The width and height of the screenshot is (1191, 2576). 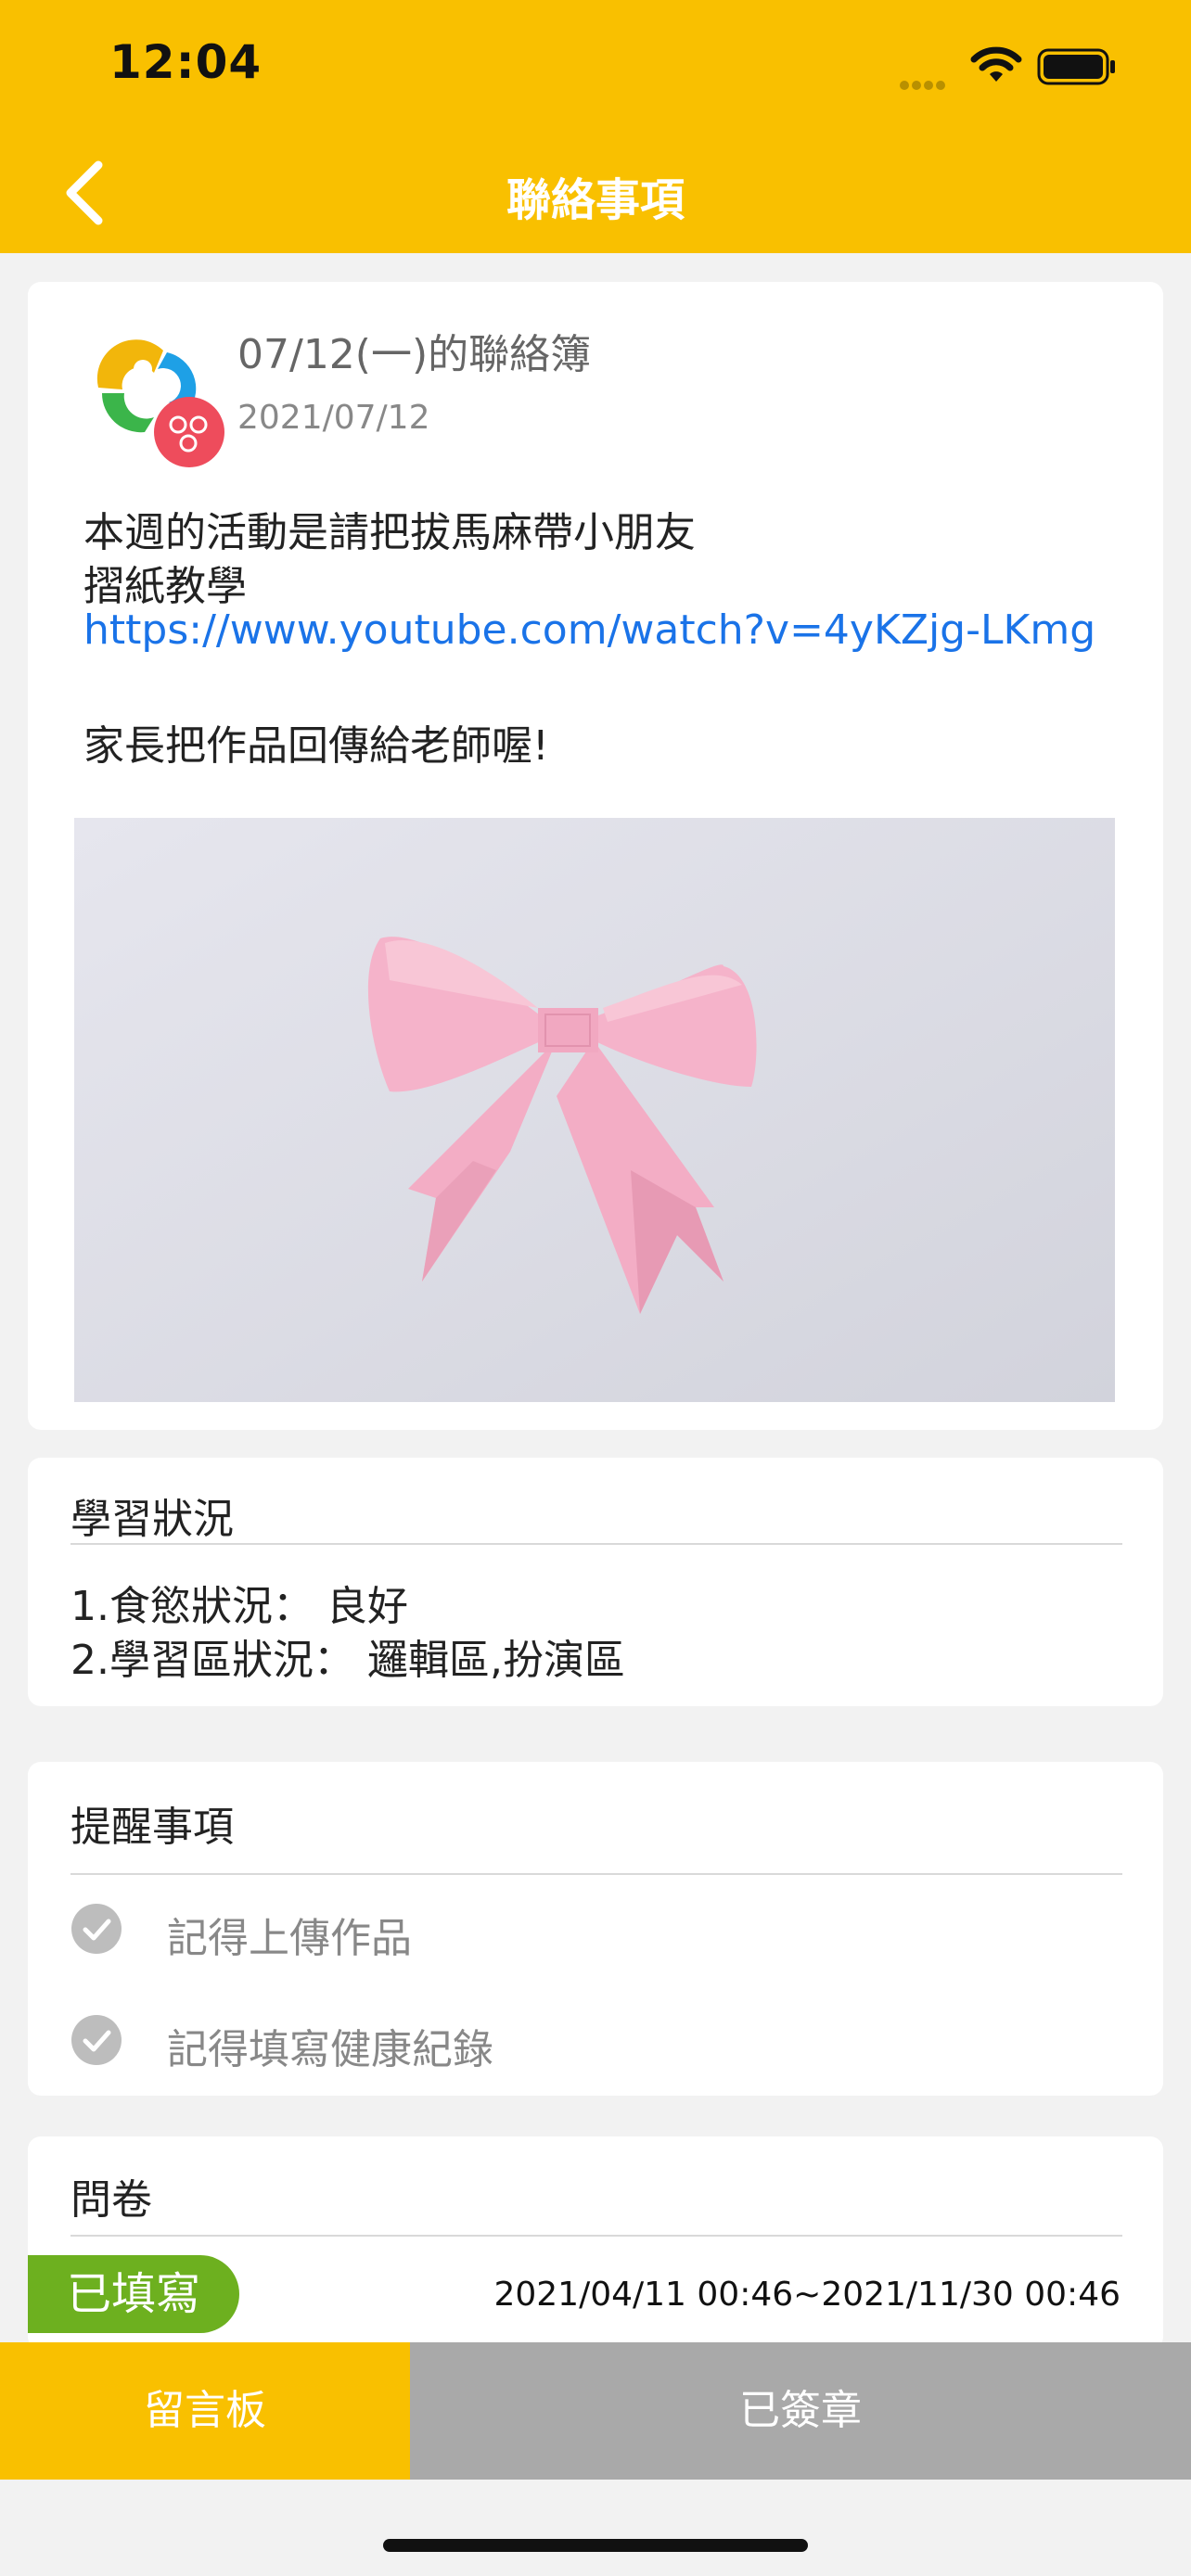 I want to click on post-date: 2021/07/12, so click(x=334, y=418).